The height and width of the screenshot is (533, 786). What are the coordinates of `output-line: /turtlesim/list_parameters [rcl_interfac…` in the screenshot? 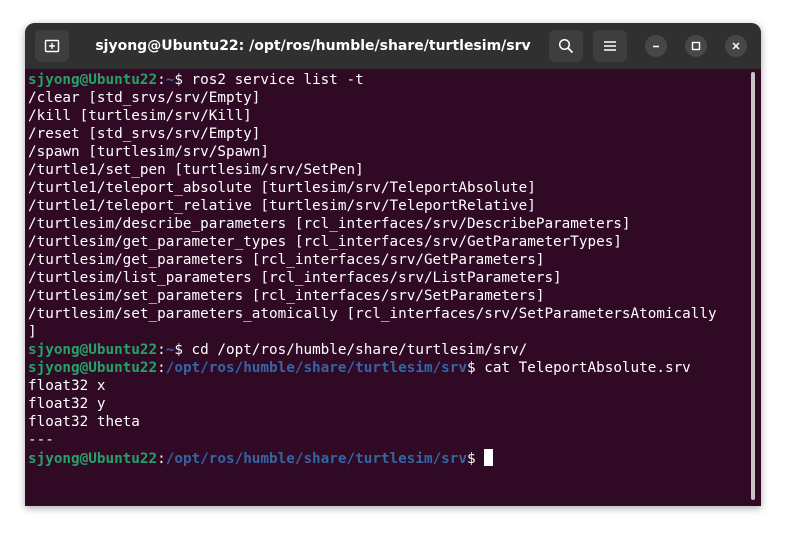 It's located at (295, 278).